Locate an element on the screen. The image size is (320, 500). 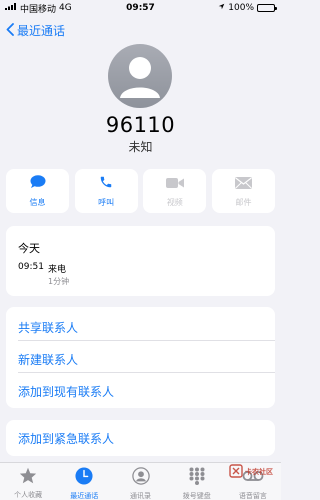
phone-icon is located at coordinates (106, 183).